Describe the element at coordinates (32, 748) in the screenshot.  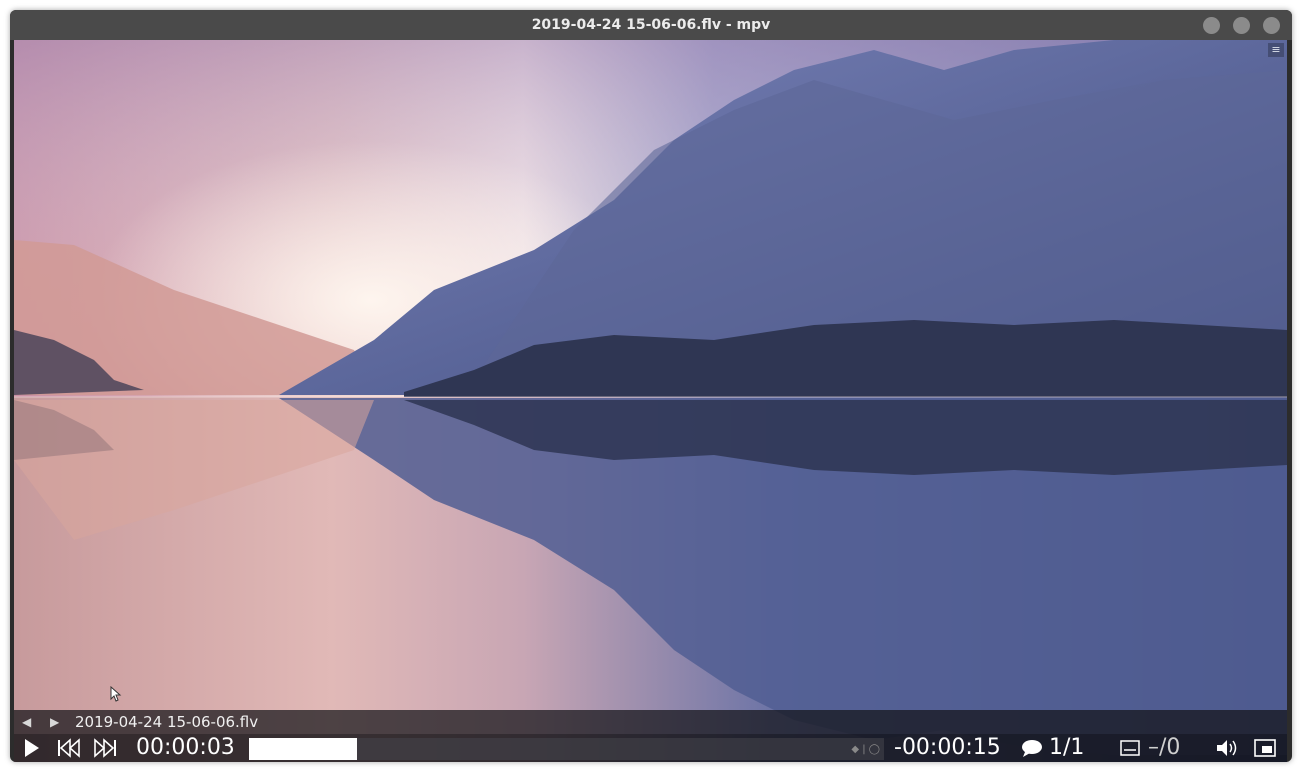
I see `play-icon` at that location.